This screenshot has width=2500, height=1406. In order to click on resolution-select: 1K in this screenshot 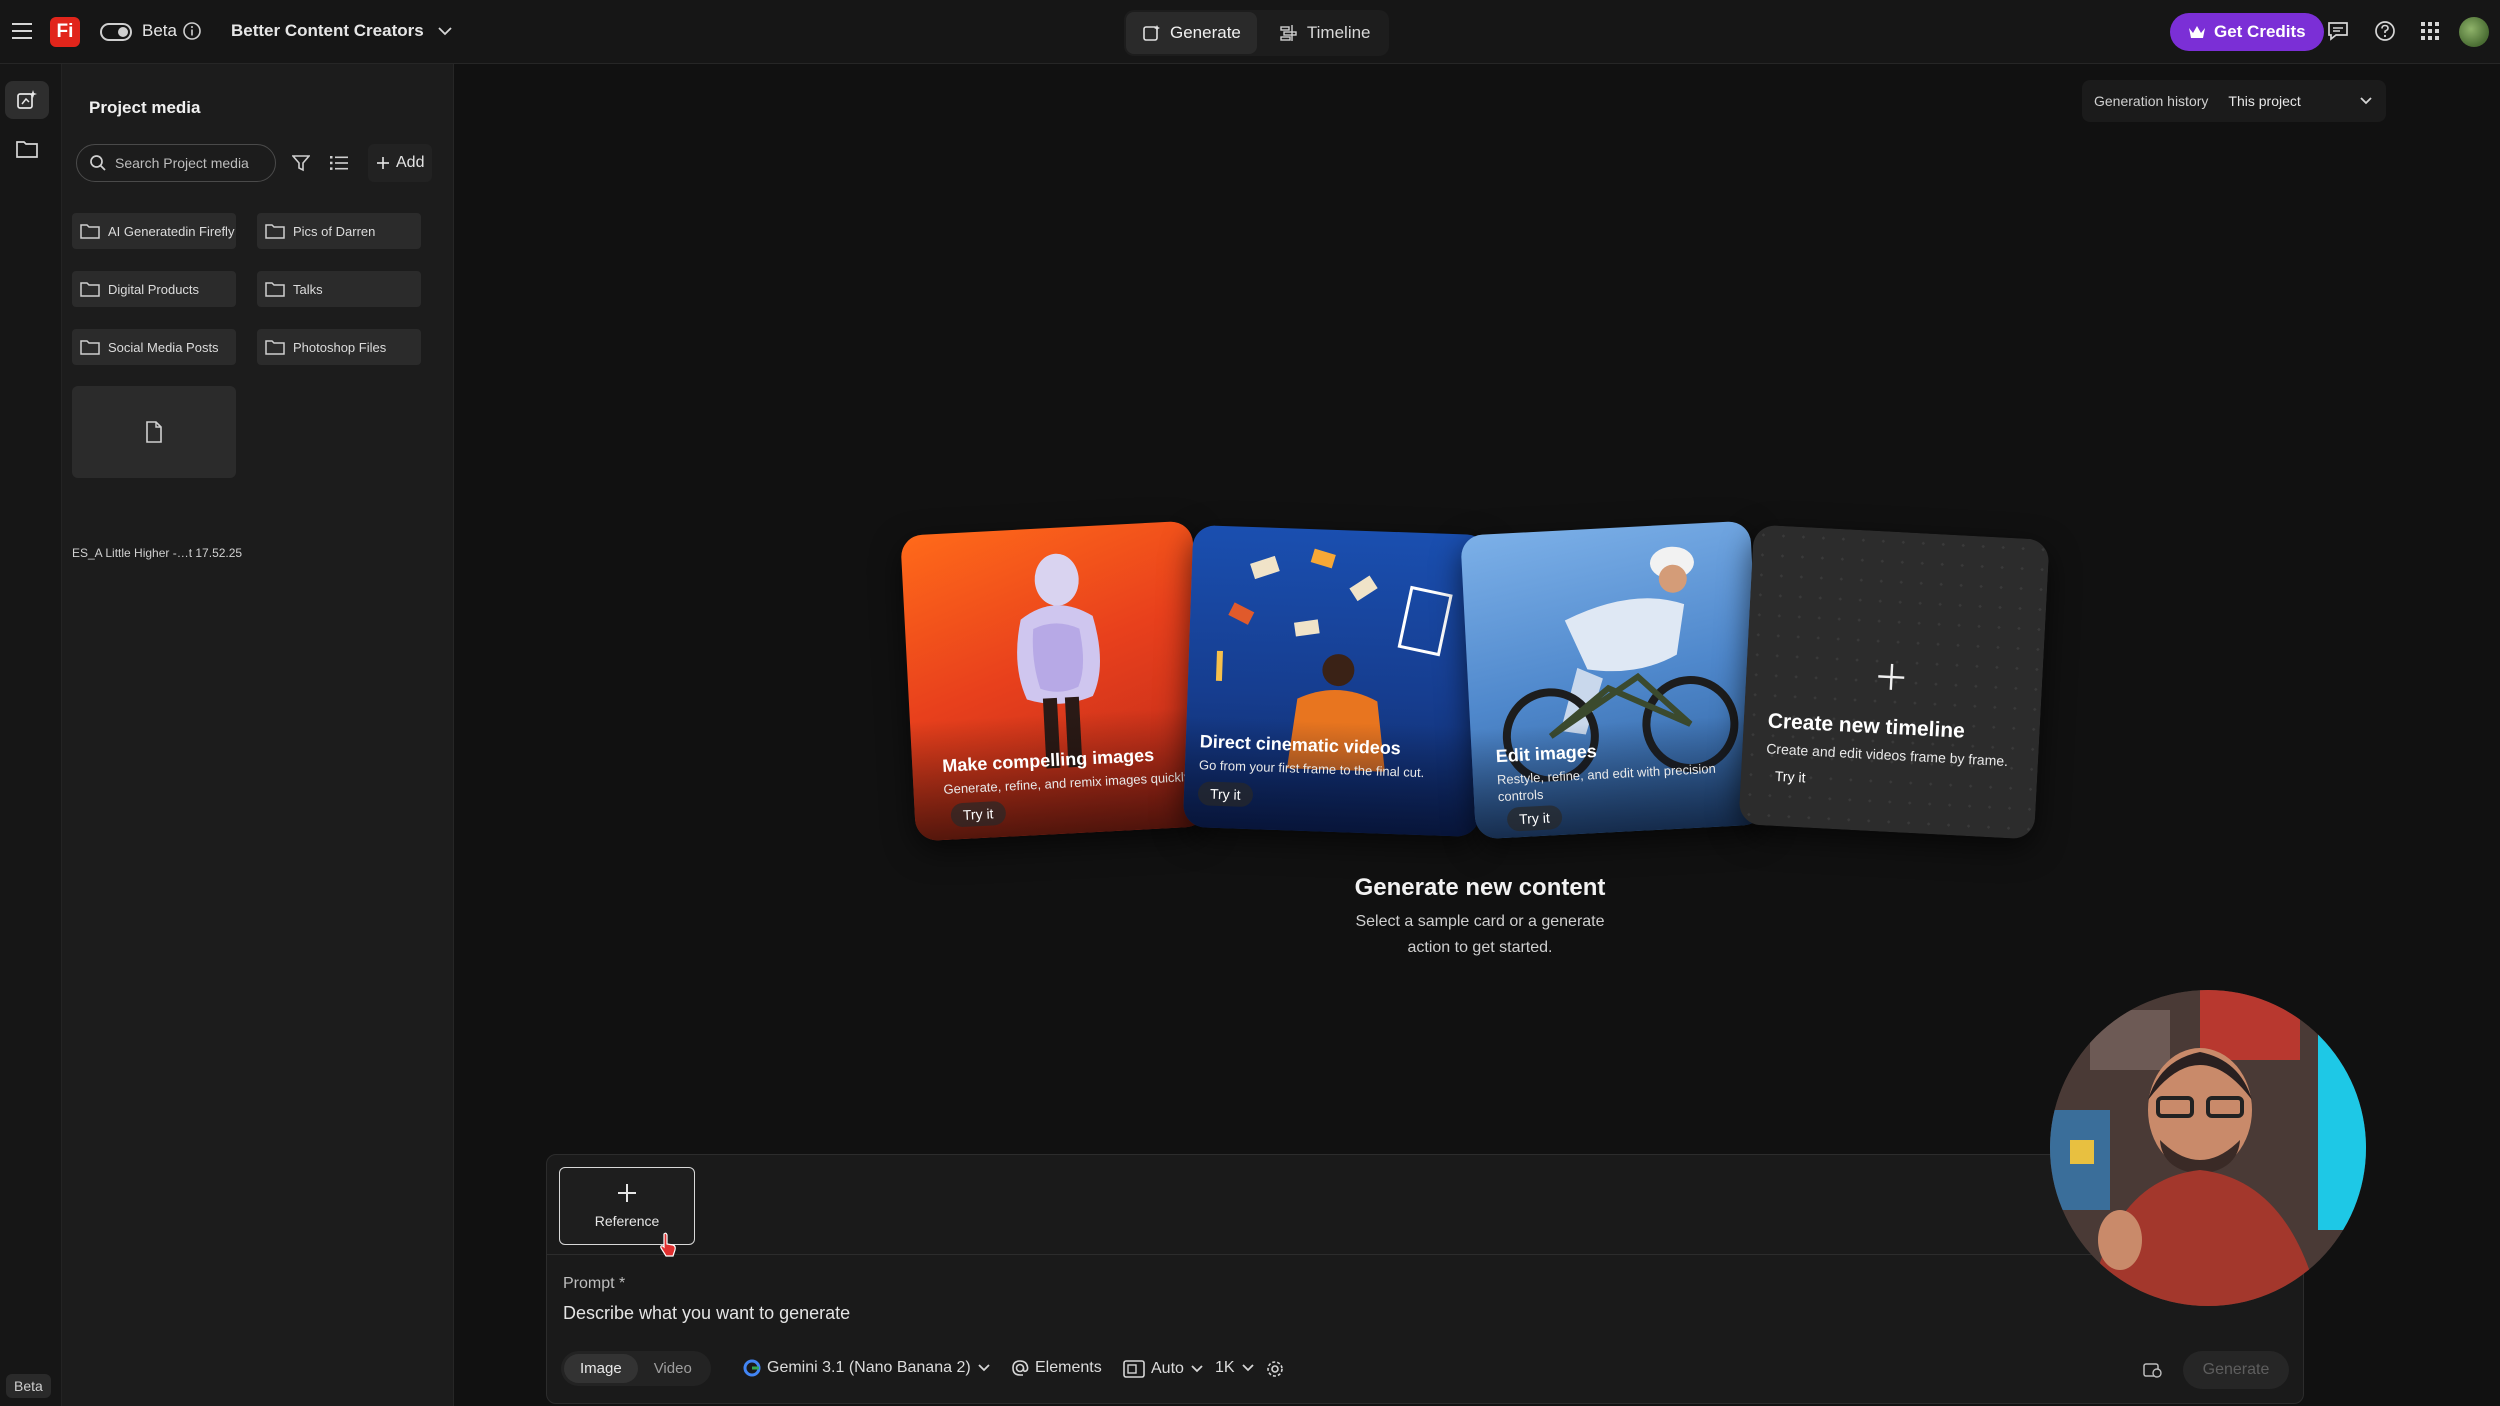, I will do `click(1235, 1368)`.